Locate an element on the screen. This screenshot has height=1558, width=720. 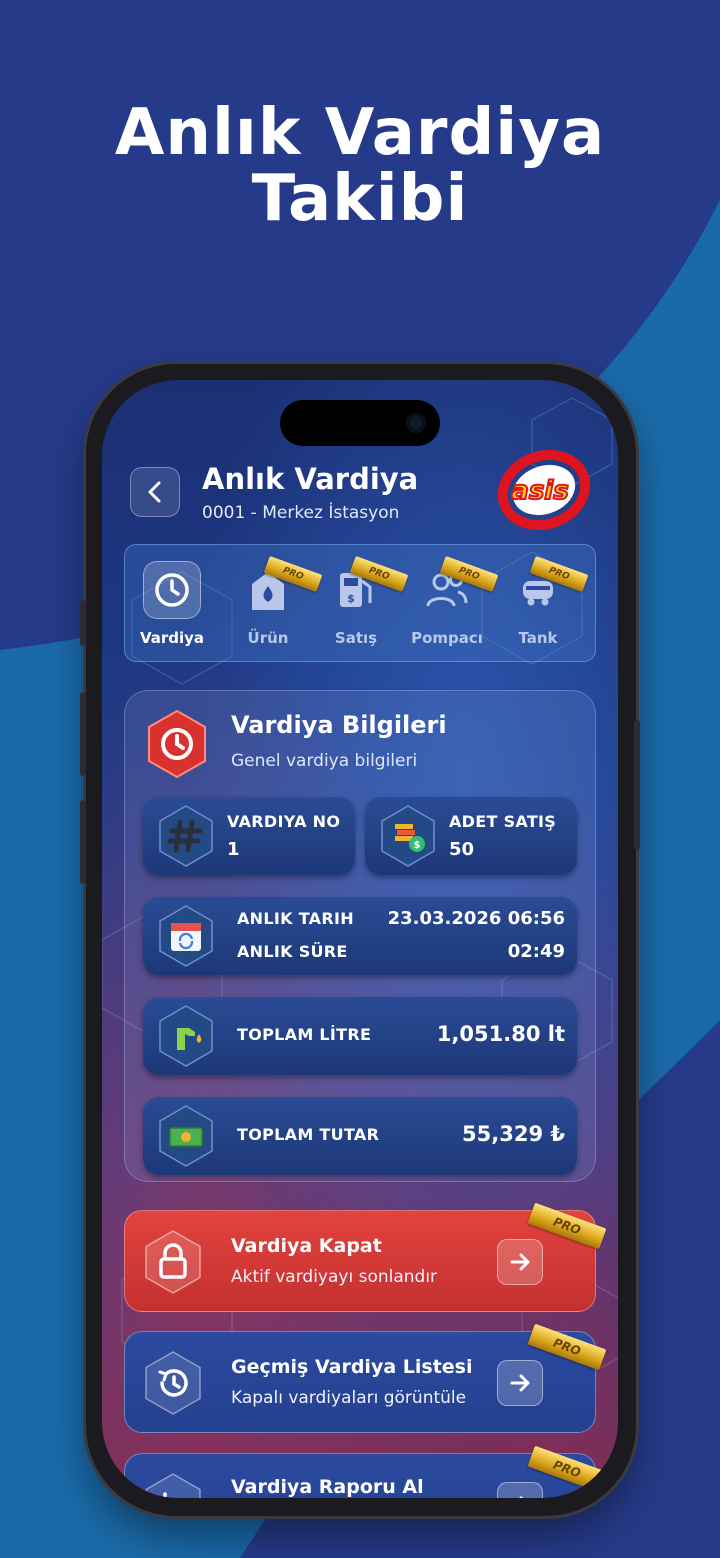
section-title: Vardiya Bilgileri is located at coordinates (339, 725).